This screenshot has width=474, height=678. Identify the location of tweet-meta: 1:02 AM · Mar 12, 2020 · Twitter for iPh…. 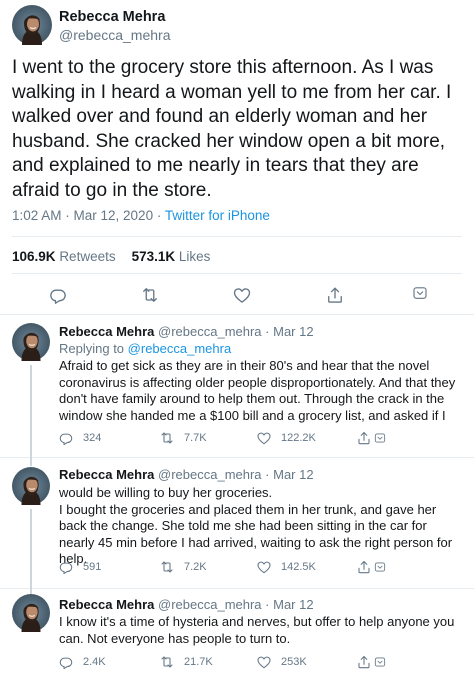
(141, 215).